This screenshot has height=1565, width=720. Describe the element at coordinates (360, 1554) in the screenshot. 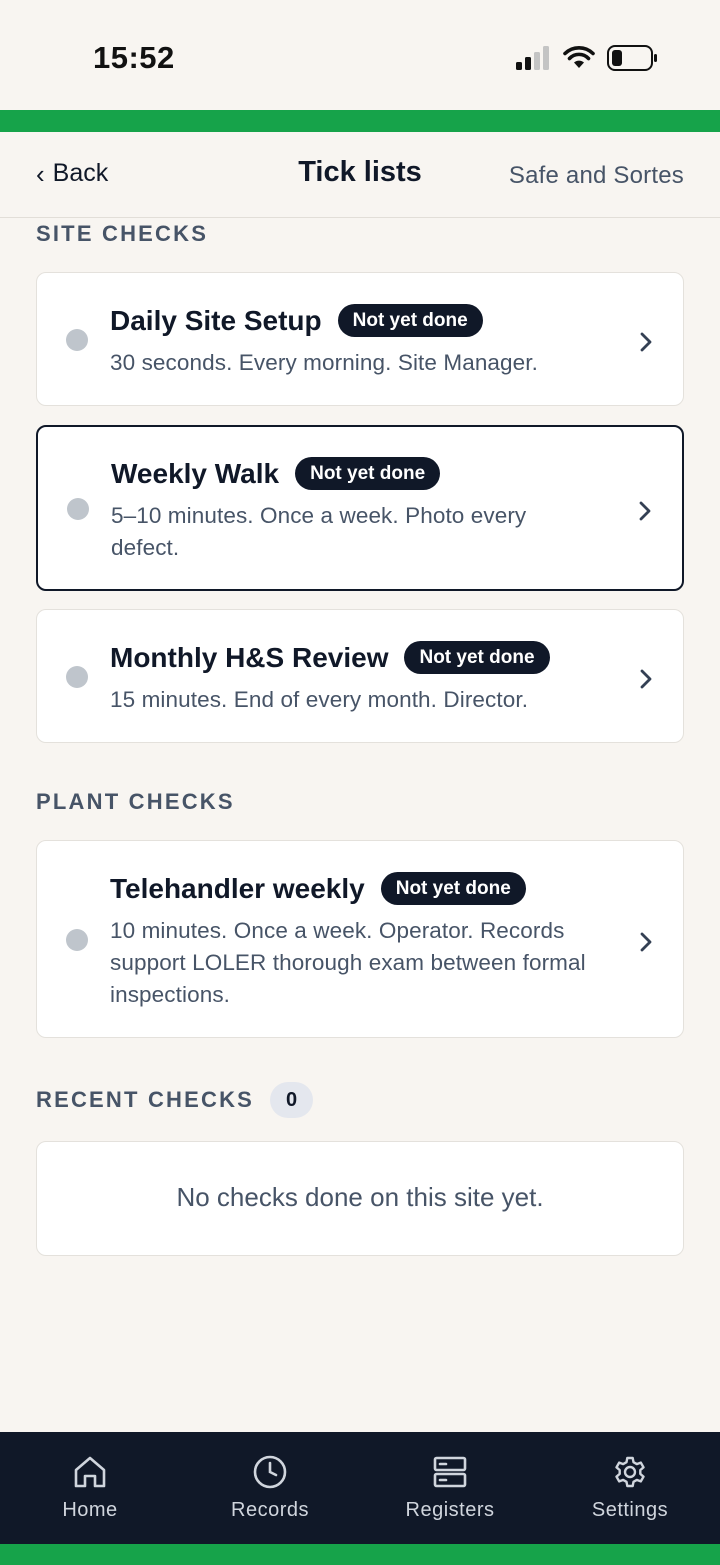

I see `bottom-accent-bar` at that location.